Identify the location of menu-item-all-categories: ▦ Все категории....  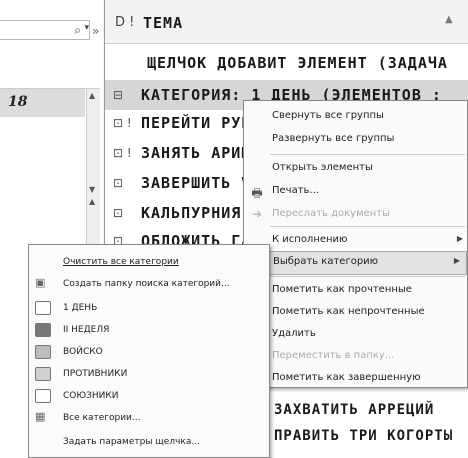
(150, 418).